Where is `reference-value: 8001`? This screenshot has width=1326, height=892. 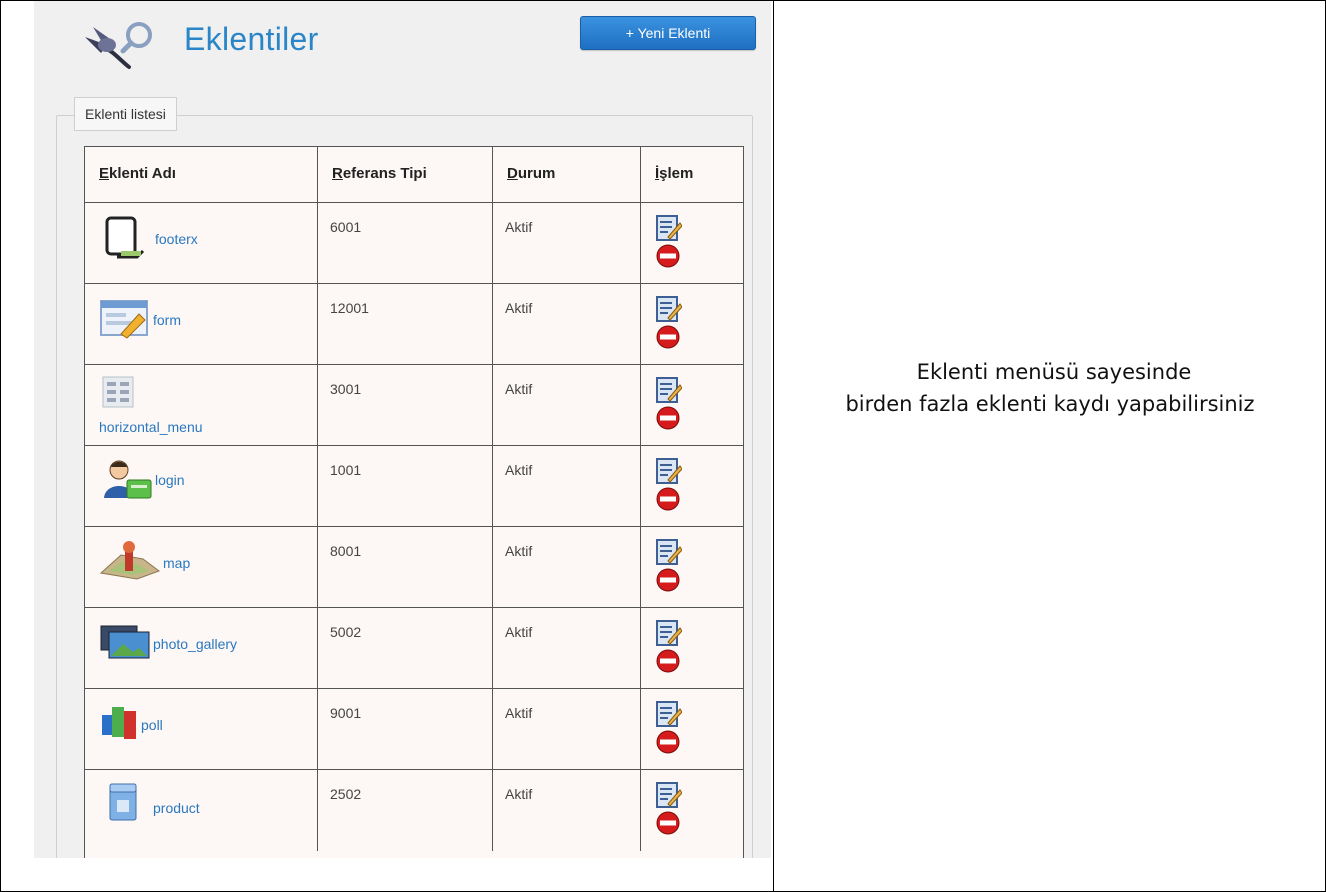
reference-value: 8001 is located at coordinates (346, 551).